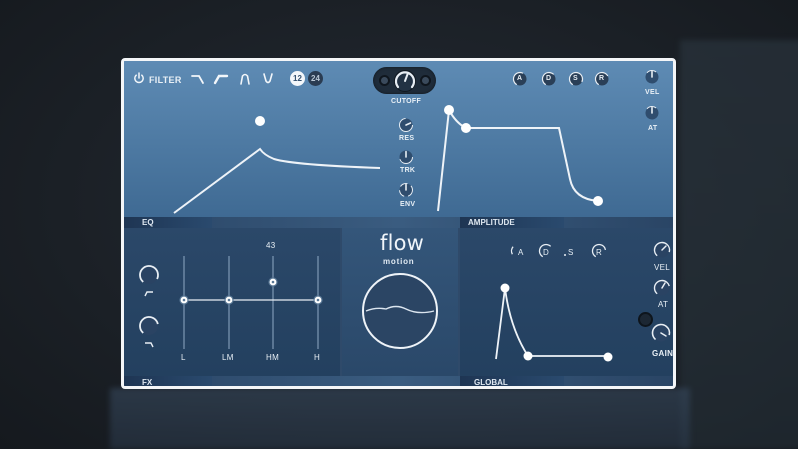 This screenshot has height=449, width=798. I want to click on global-vel-label: VEL, so click(662, 267).